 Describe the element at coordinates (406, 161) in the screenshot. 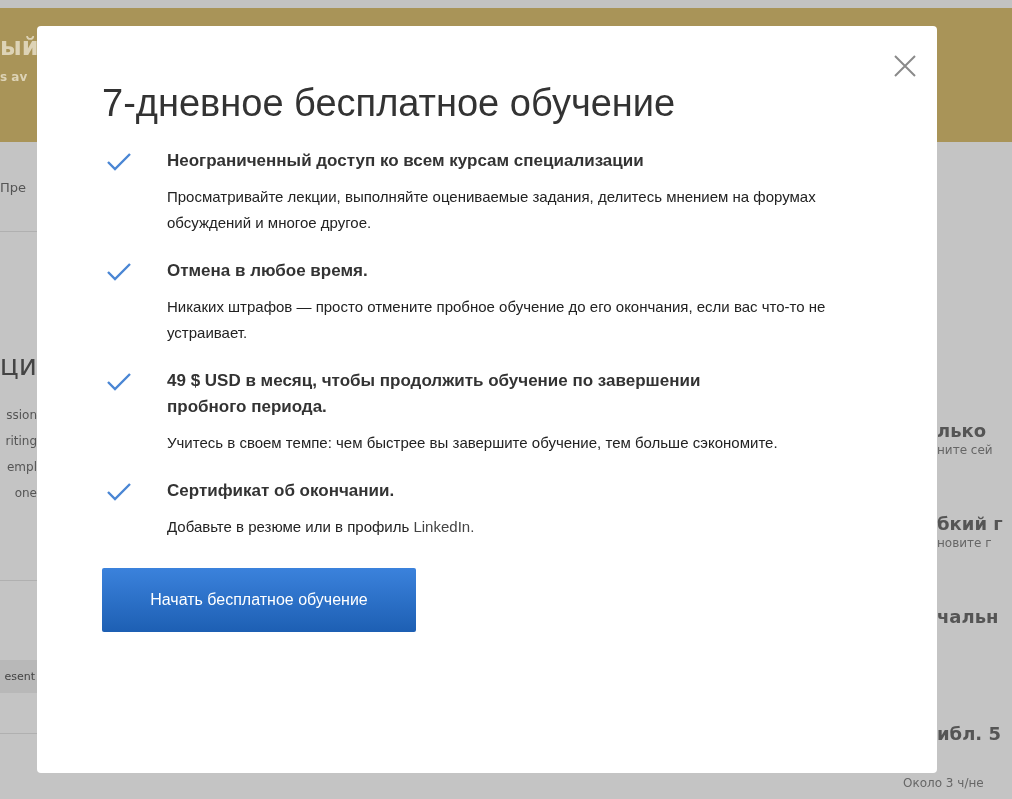

I see `feature-heading: Неограниченный доступ ко всем курсам специализации` at that location.